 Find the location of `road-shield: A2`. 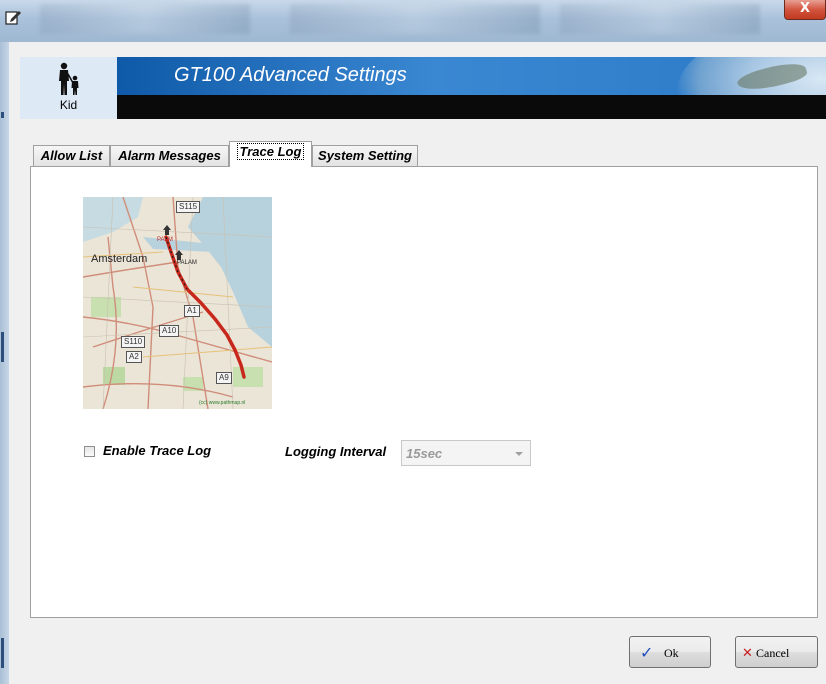

road-shield: A2 is located at coordinates (134, 357).